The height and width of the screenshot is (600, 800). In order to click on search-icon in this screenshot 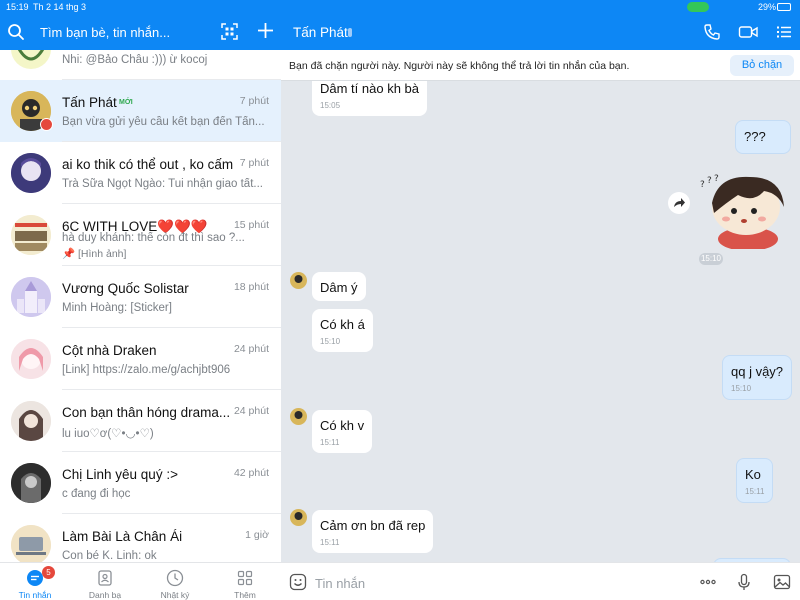, I will do `click(16, 32)`.